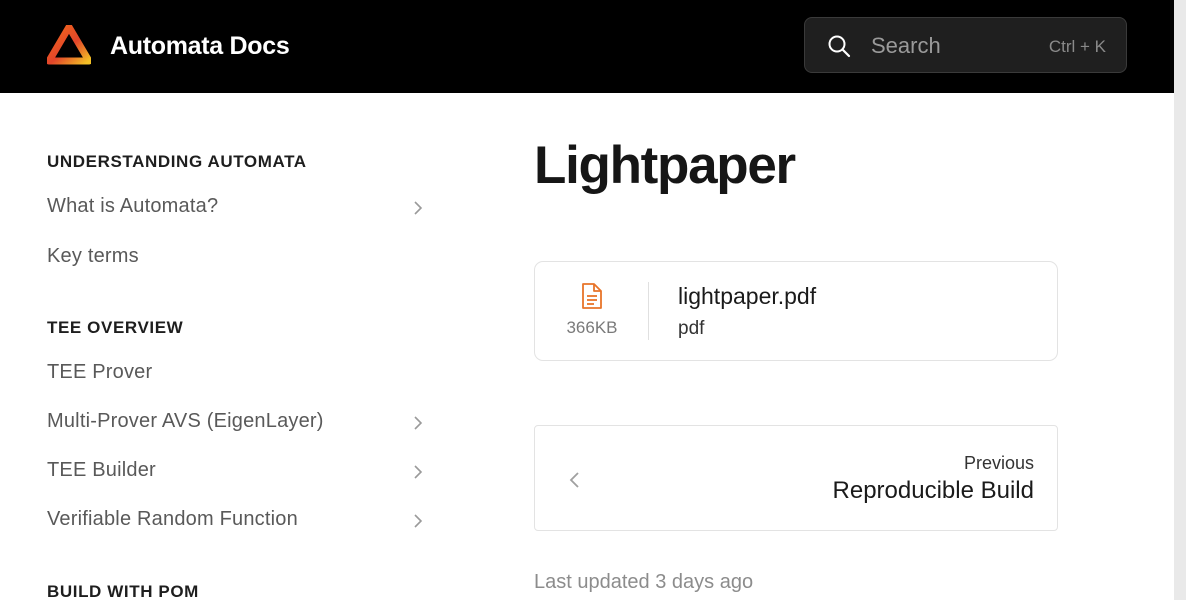 The height and width of the screenshot is (602, 1186). I want to click on search-placeholder: Search, so click(906, 45).